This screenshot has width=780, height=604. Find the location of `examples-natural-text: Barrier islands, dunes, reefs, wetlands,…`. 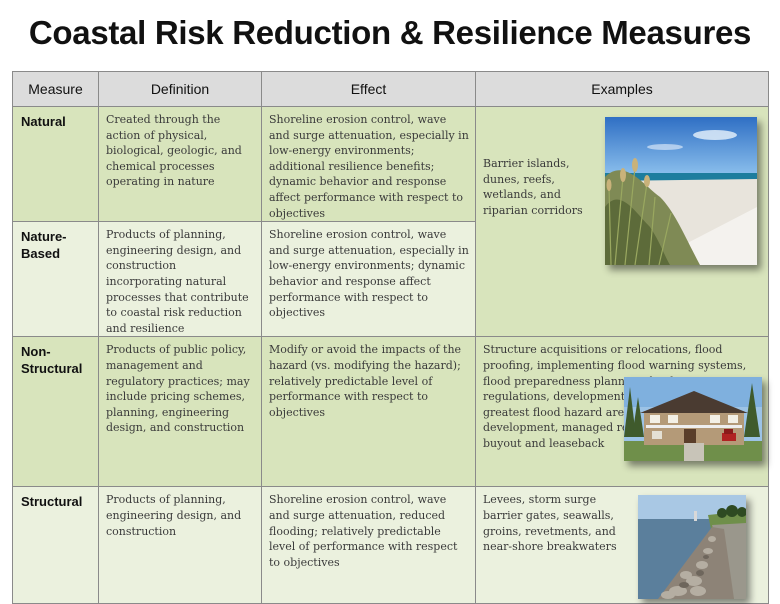

examples-natural-text: Barrier islands, dunes, reefs, wetlands,… is located at coordinates (533, 187).